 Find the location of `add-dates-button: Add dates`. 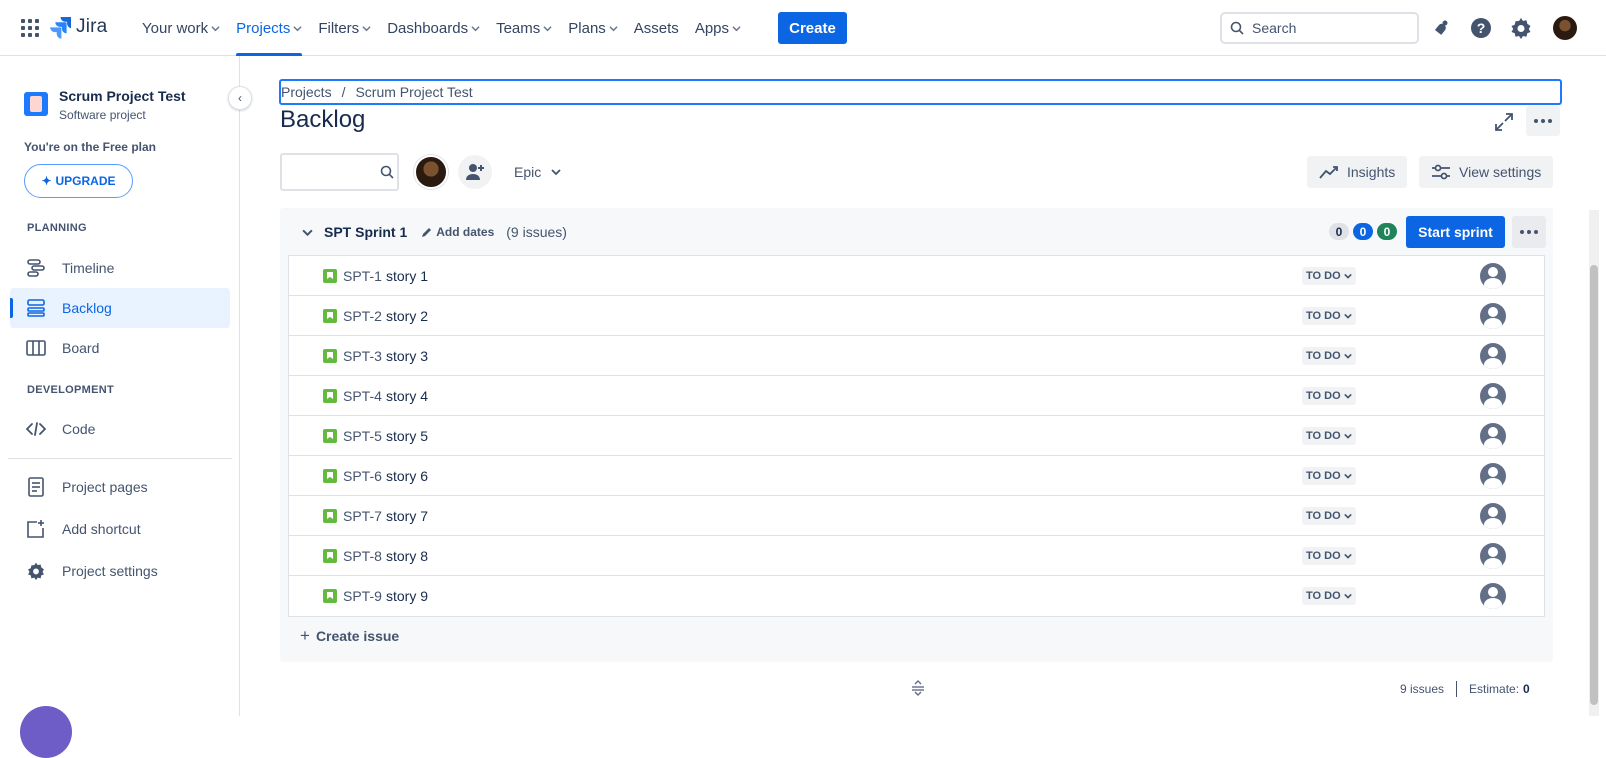

add-dates-button: Add dates is located at coordinates (457, 232).